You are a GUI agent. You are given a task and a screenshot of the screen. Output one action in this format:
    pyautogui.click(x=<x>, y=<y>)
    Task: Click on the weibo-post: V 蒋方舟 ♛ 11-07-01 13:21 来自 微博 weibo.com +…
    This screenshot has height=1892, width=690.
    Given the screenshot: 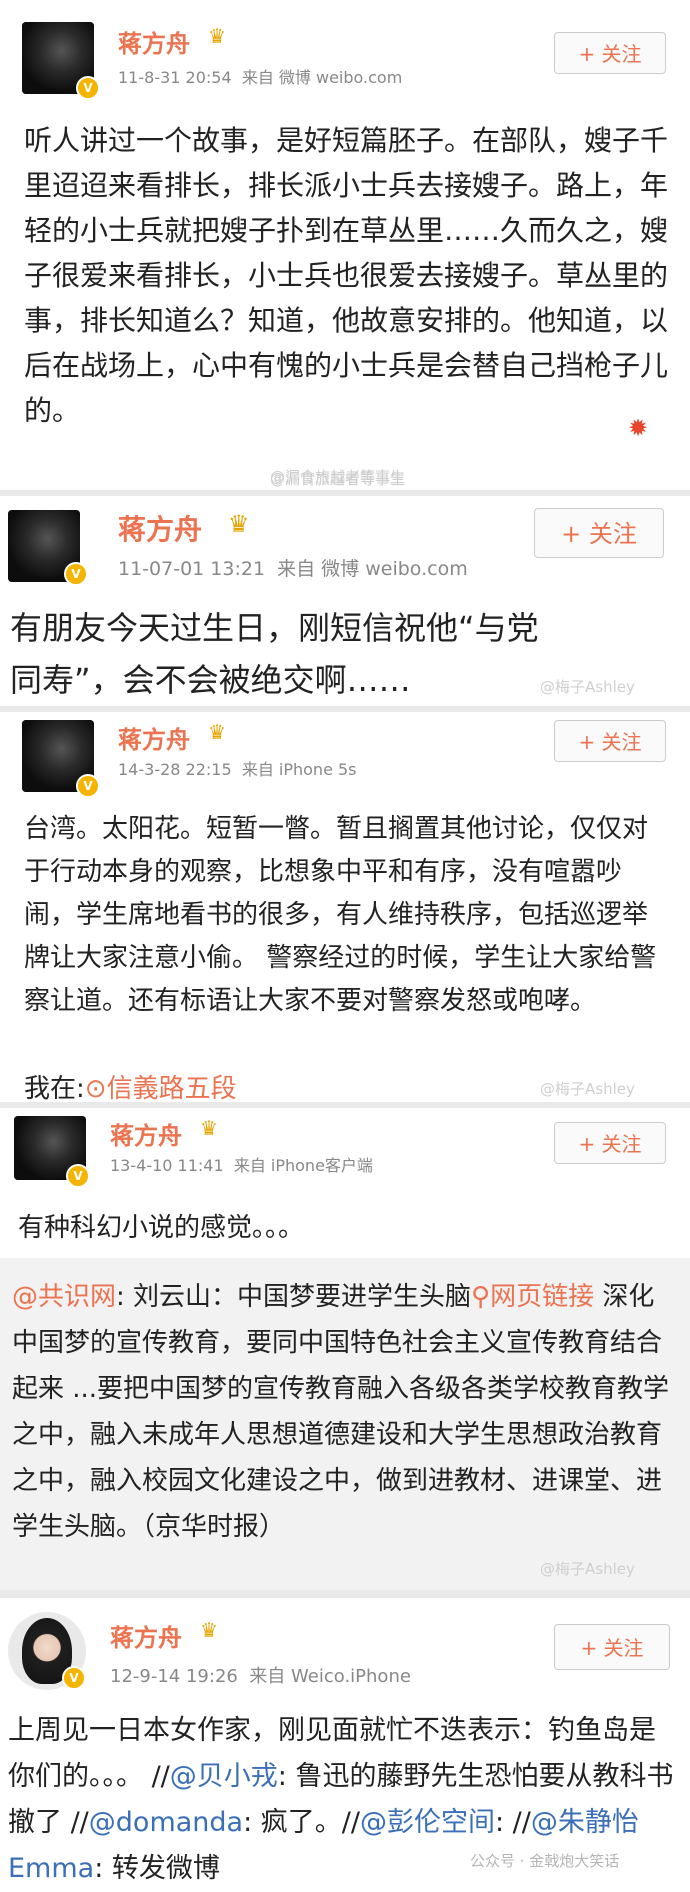 What is the action you would take?
    pyautogui.click(x=345, y=603)
    